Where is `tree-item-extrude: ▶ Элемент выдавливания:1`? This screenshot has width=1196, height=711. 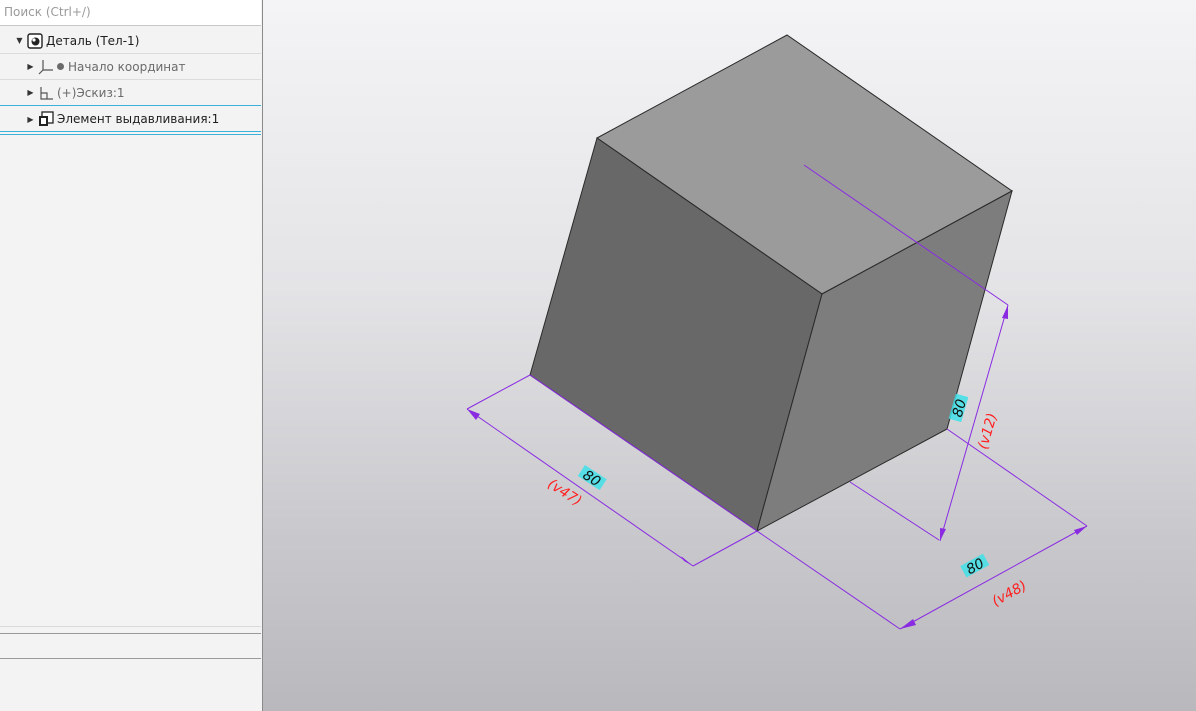
tree-item-extrude: ▶ Элемент выдавливания:1 is located at coordinates (130, 119).